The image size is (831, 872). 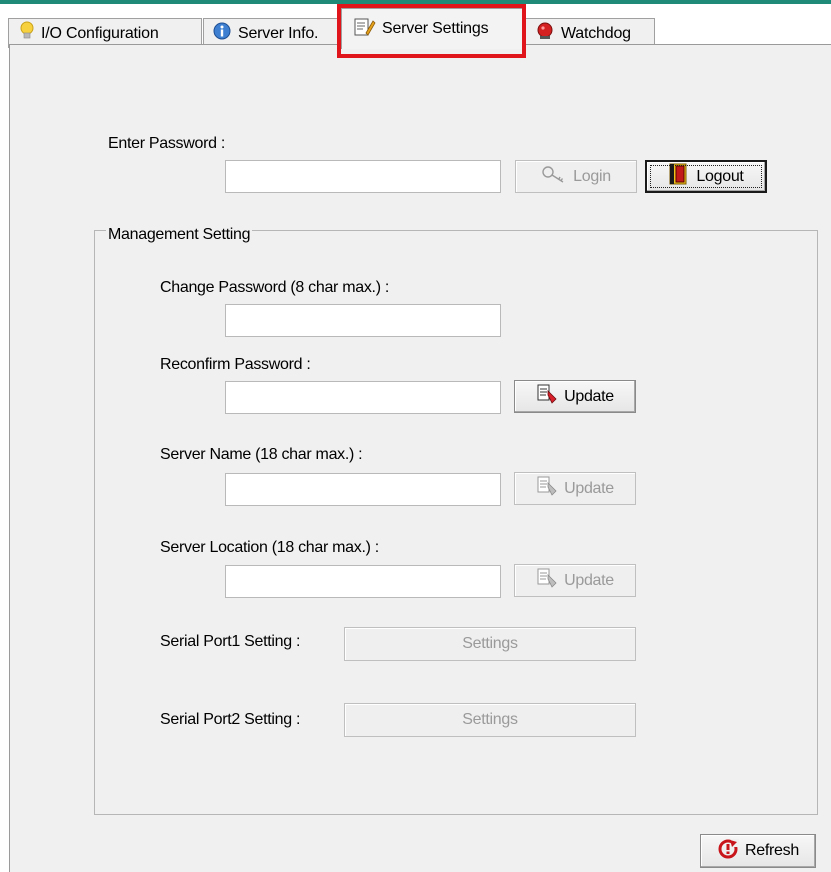 I want to click on logout-button: Logout, so click(x=706, y=176).